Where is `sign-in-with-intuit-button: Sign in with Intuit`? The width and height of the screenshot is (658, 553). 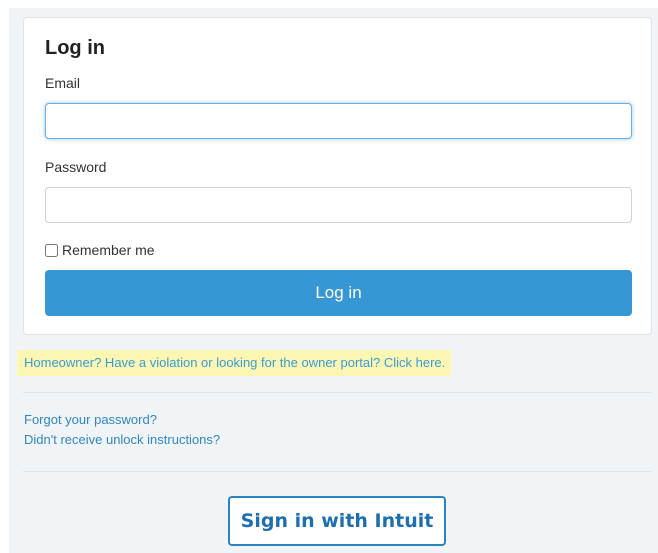 sign-in-with-intuit-button: Sign in with Intuit is located at coordinates (337, 521).